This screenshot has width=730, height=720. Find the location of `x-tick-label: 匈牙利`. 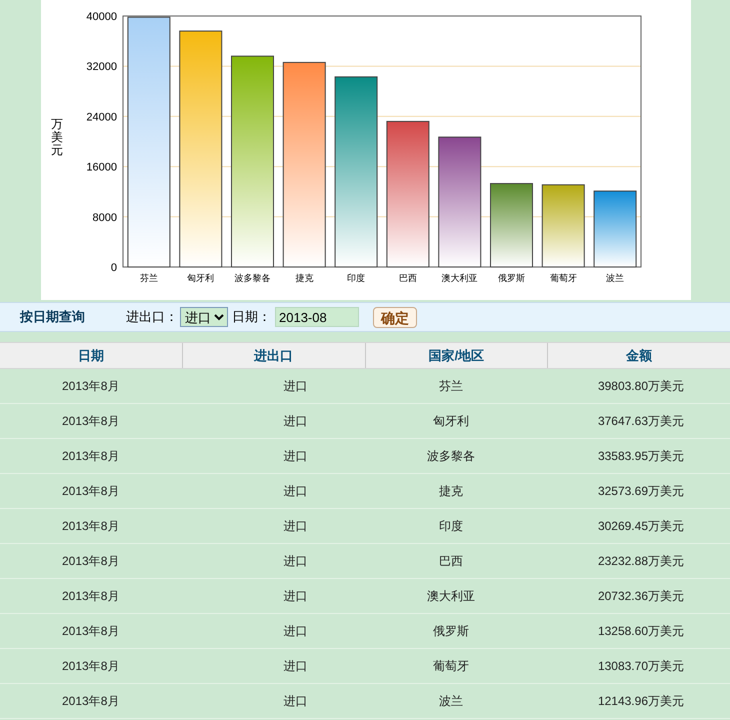

x-tick-label: 匈牙利 is located at coordinates (200, 278).